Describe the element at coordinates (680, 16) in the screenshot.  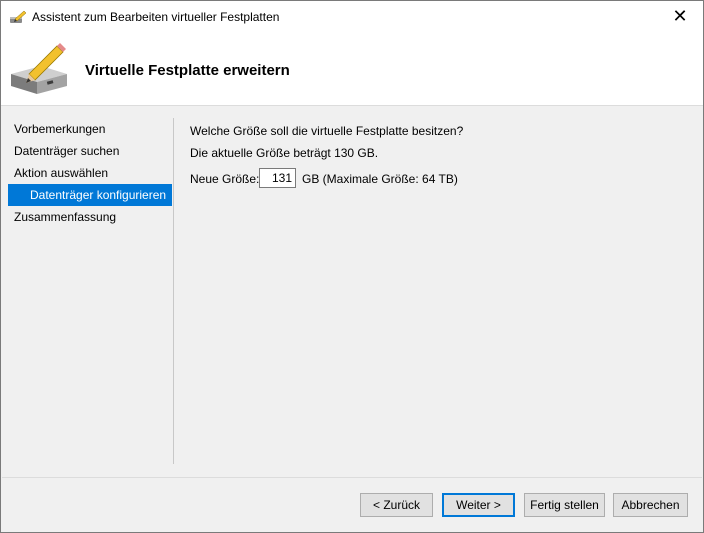
I see `close-icon: ✕` at that location.